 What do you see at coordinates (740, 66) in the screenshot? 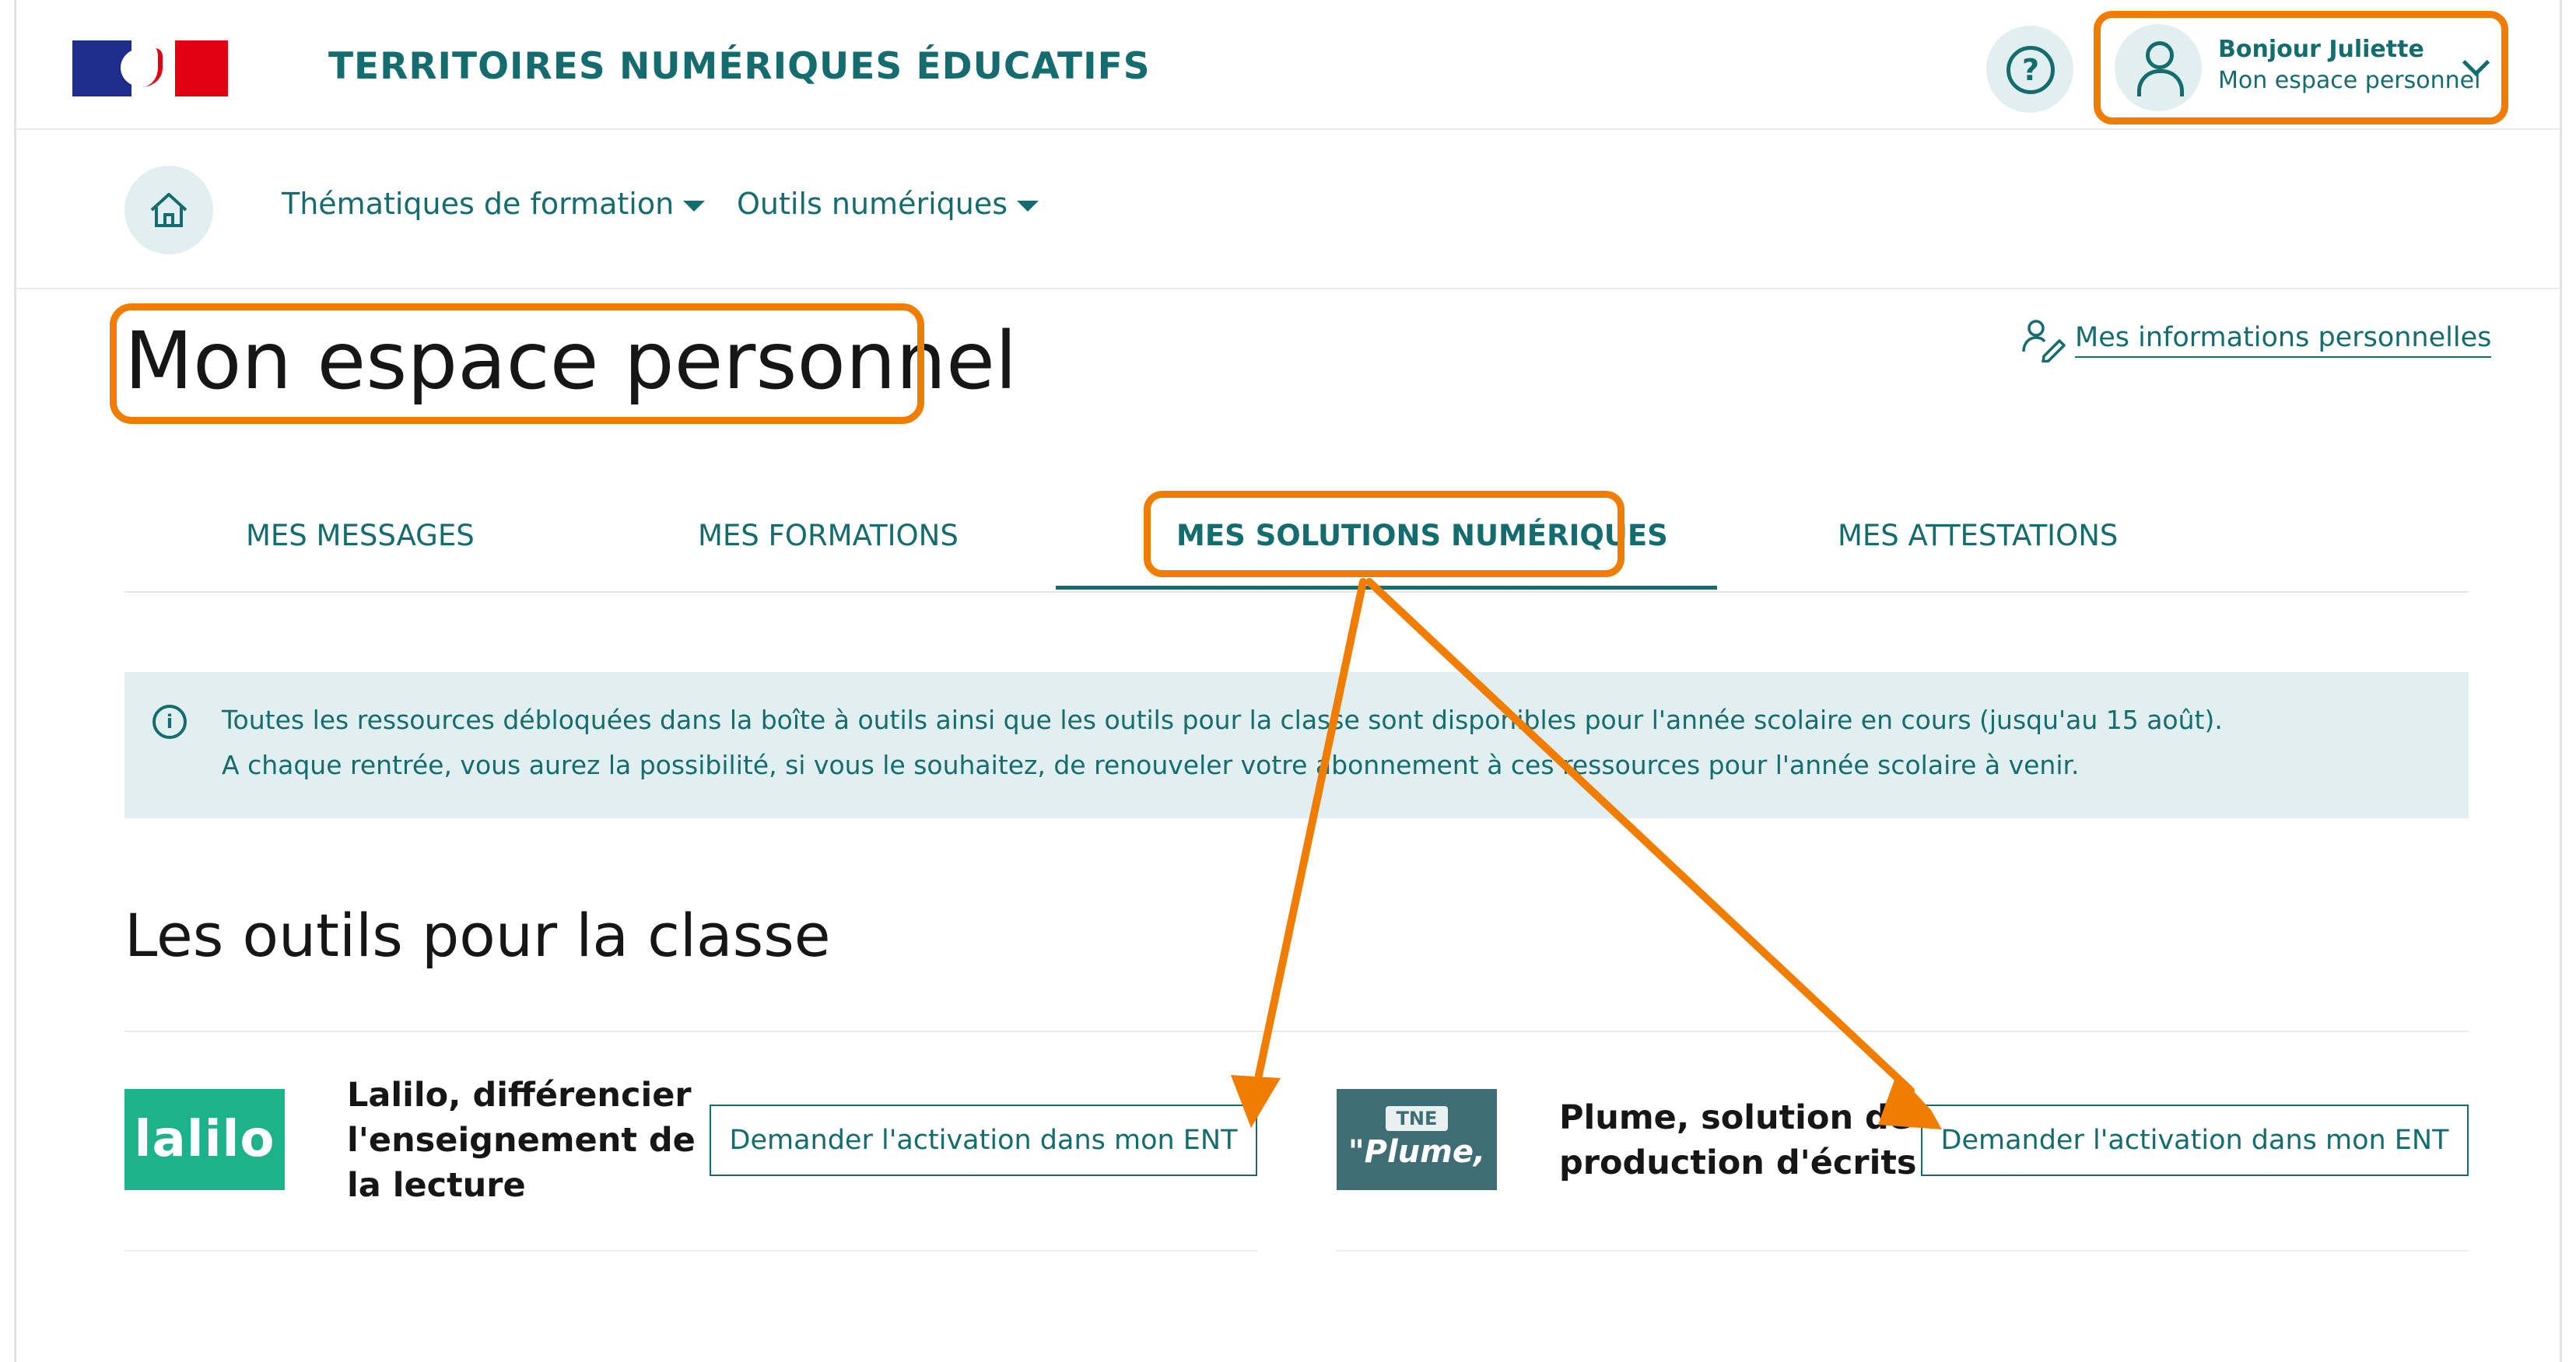
I see `site-title: TERRITOIRES NUMÉRIQUES ÉDUCATIFS` at bounding box center [740, 66].